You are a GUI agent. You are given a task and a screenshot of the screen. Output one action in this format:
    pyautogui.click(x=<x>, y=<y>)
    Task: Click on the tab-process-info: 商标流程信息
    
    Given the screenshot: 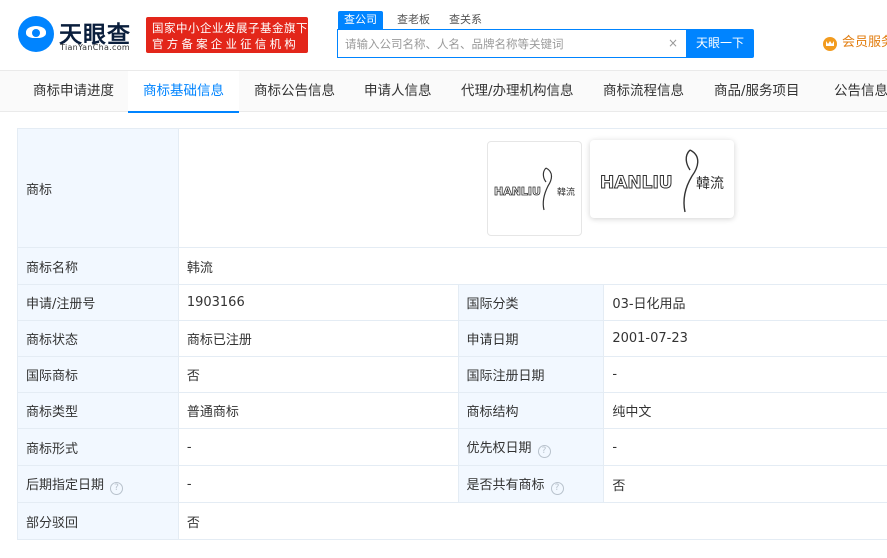 What is the action you would take?
    pyautogui.click(x=643, y=91)
    